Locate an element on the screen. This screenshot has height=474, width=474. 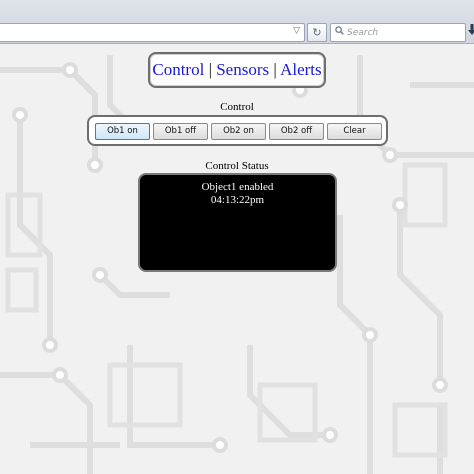
status-message: Object1 enabled is located at coordinates (237, 187).